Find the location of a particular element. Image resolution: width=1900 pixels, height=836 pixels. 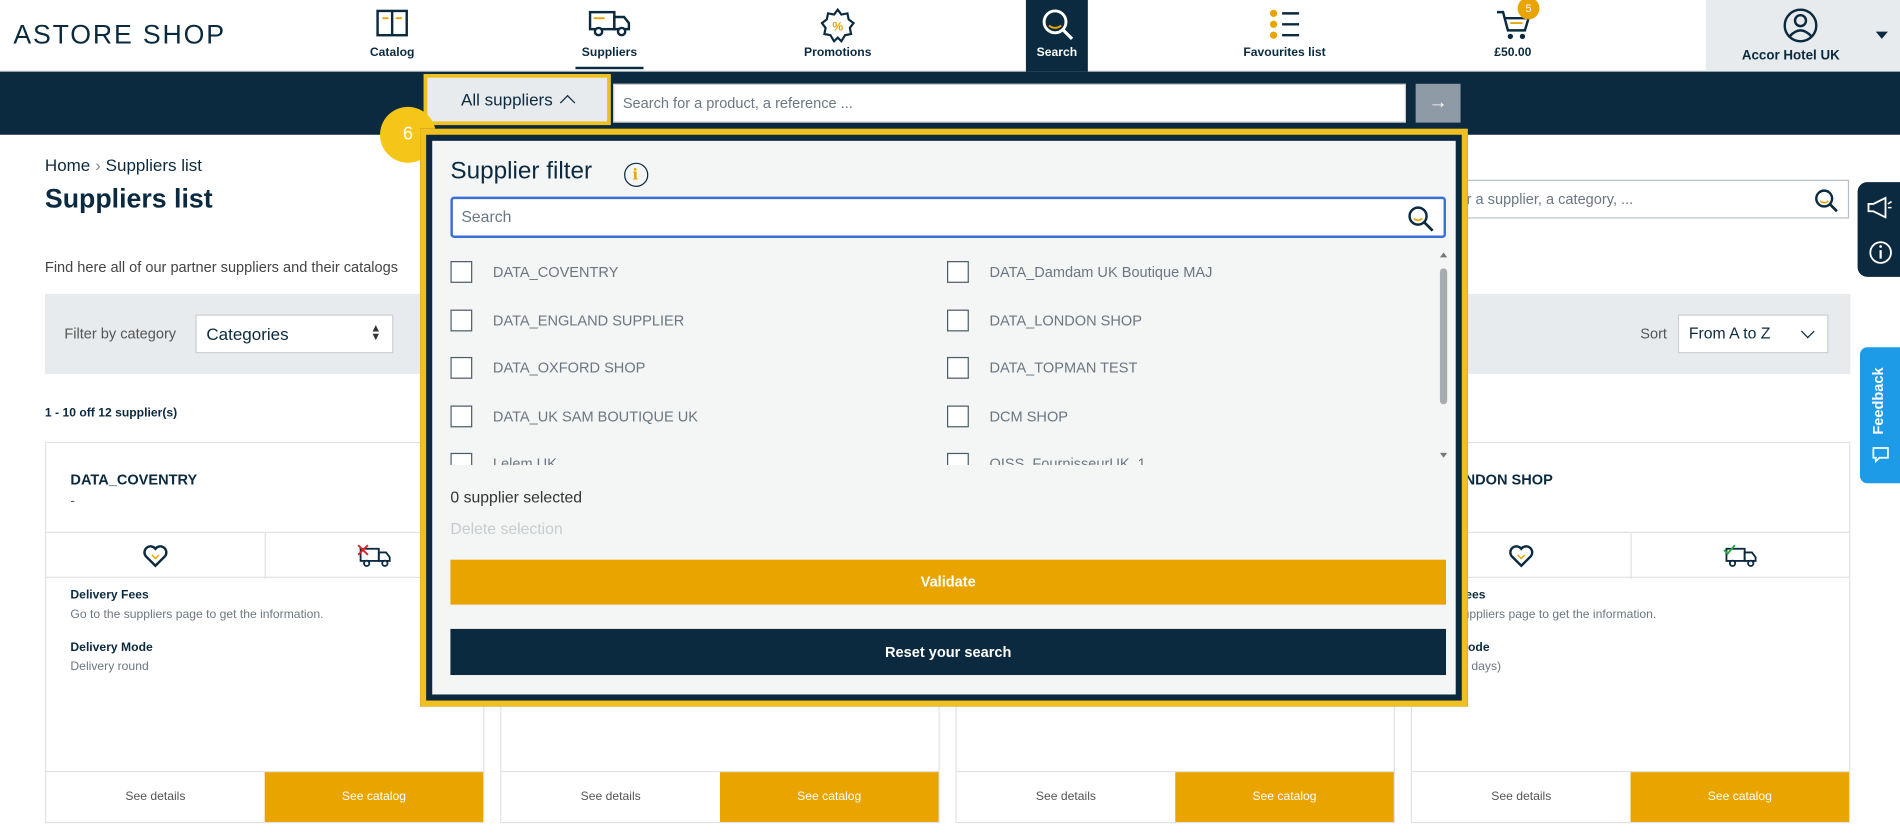

supplier-option-label: DATA_COVENTRY is located at coordinates (555, 272).